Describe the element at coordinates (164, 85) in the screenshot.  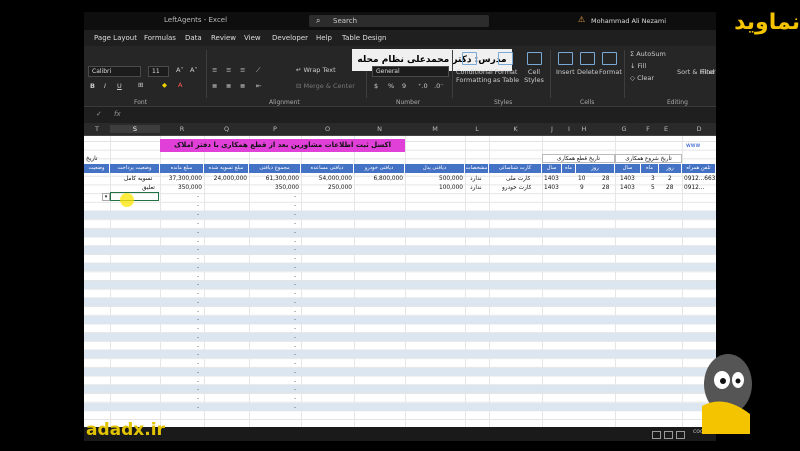
I see `fill-color-icon: ◆` at that location.